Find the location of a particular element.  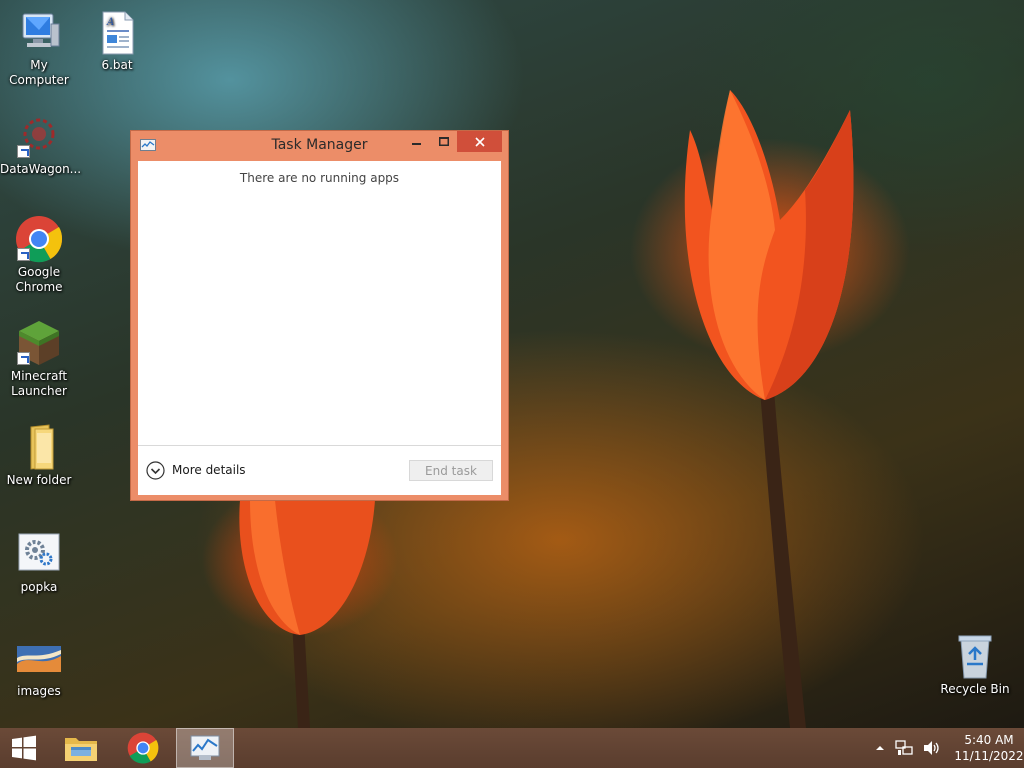

network-button is located at coordinates (904, 748).